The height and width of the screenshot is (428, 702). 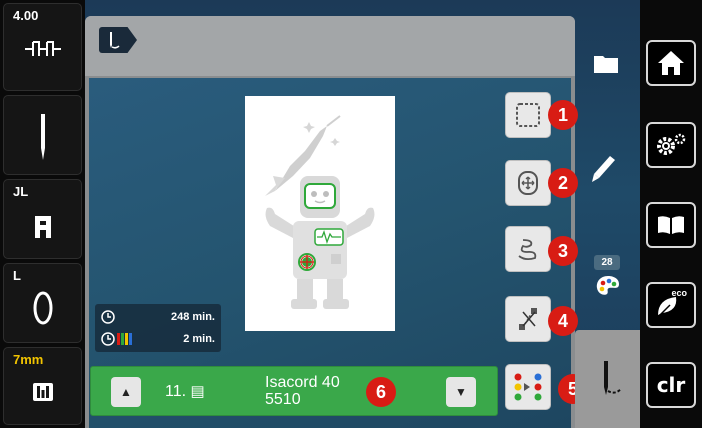 I want to click on needle-box, so click(x=42, y=135).